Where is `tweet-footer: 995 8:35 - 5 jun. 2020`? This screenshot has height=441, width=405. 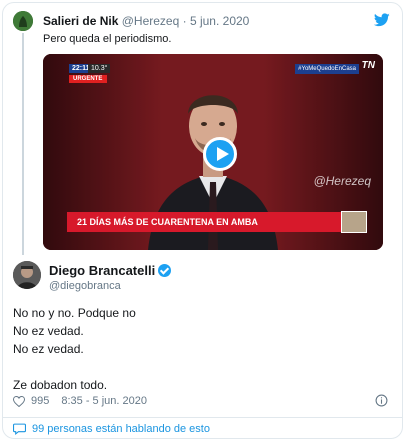
tweet-footer: 995 8:35 - 5 jun. 2020 is located at coordinates (80, 401).